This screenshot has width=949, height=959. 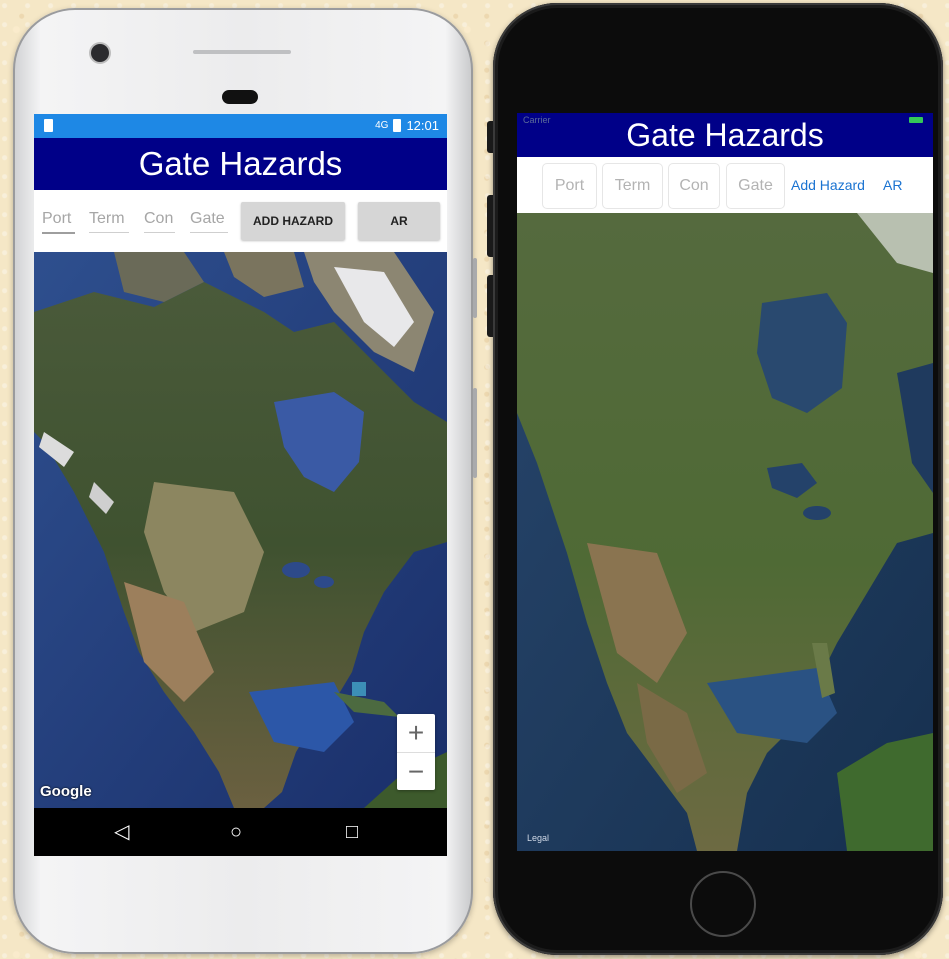 What do you see at coordinates (490, 306) in the screenshot?
I see `volume-down-button` at bounding box center [490, 306].